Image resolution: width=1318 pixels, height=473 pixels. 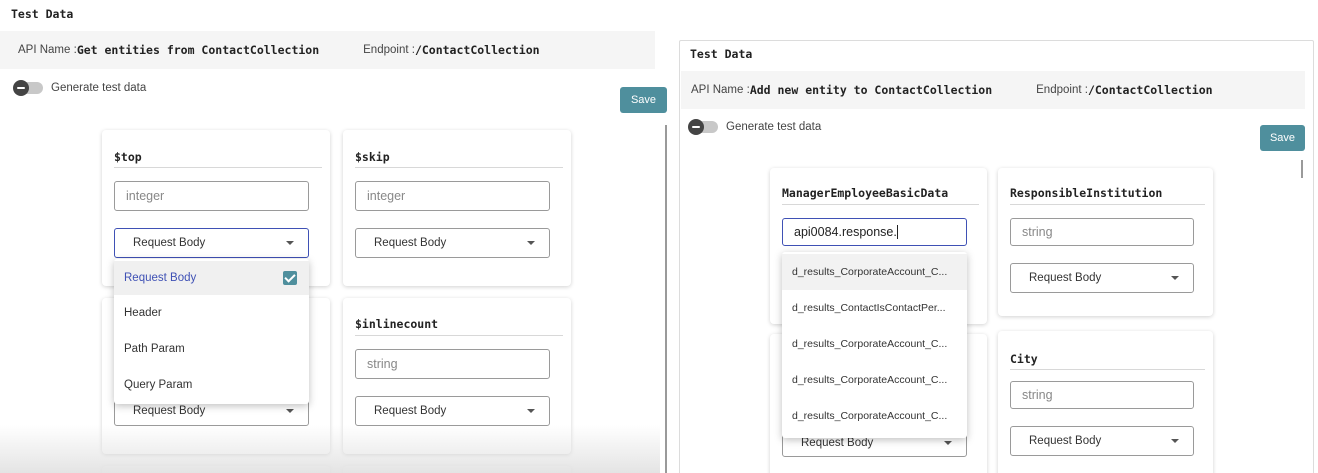 What do you see at coordinates (389, 50) in the screenshot?
I see `left-endpoint-label: Endpoint :` at bounding box center [389, 50].